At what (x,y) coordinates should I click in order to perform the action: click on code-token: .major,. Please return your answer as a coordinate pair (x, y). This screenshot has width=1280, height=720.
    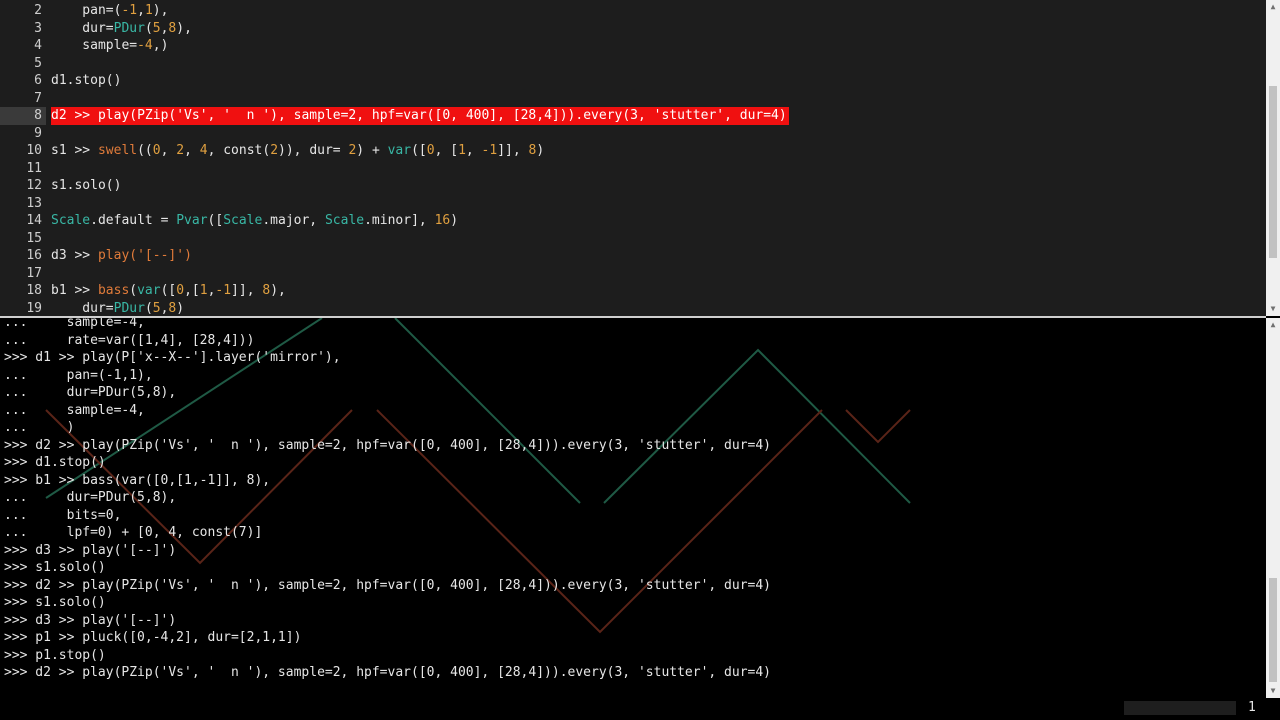
    Looking at the image, I should click on (293, 220).